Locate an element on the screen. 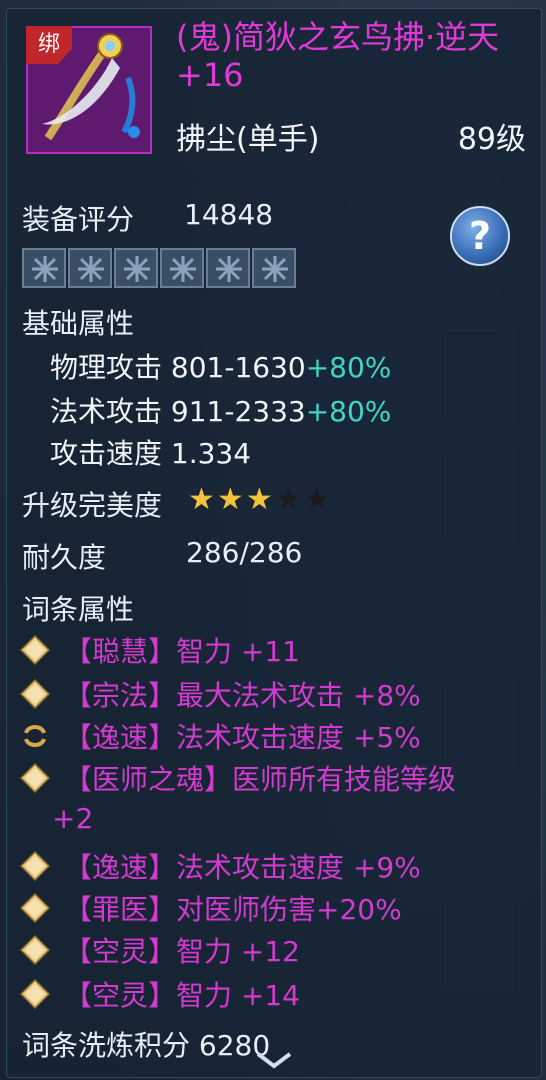  item-subtype: 拂尘(单手) is located at coordinates (248, 139).